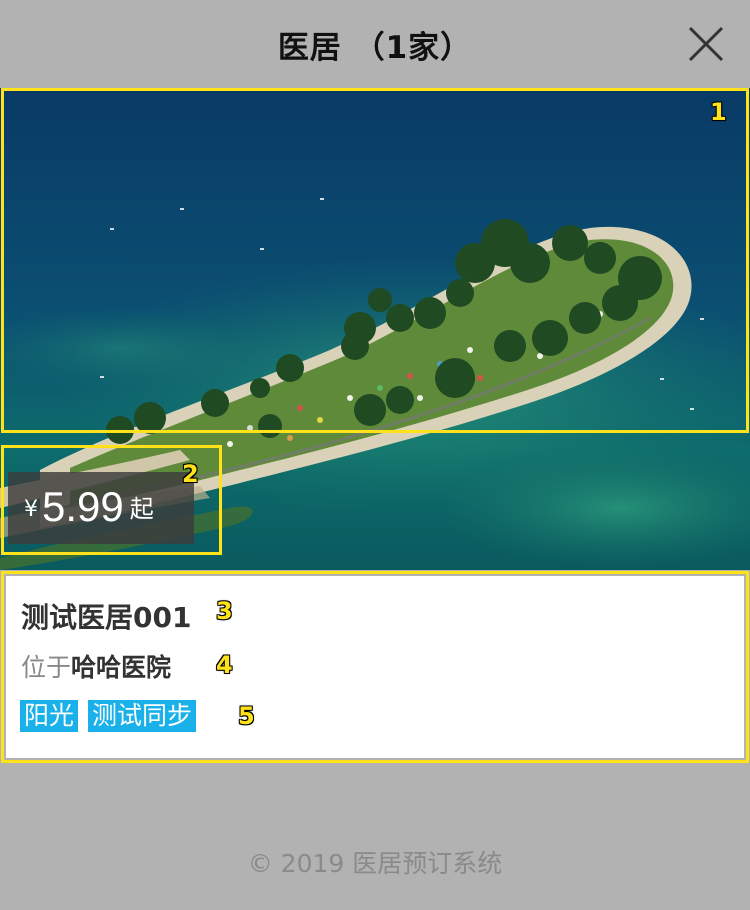  I want to click on annotation-number-4: 4, so click(224, 665).